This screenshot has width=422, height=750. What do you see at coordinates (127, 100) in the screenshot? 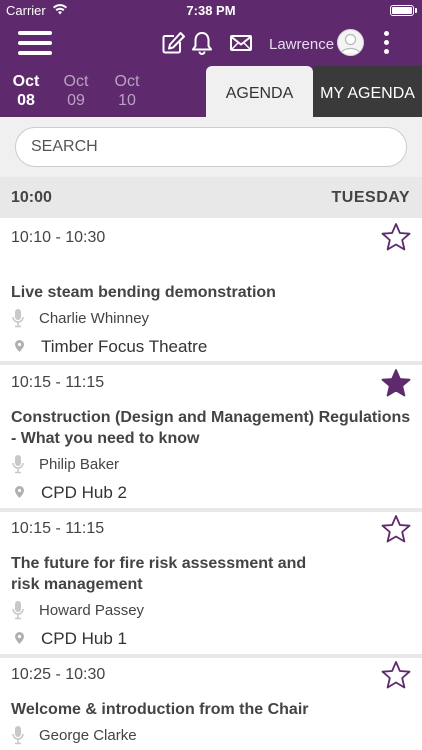
I see `date-day: 10` at bounding box center [127, 100].